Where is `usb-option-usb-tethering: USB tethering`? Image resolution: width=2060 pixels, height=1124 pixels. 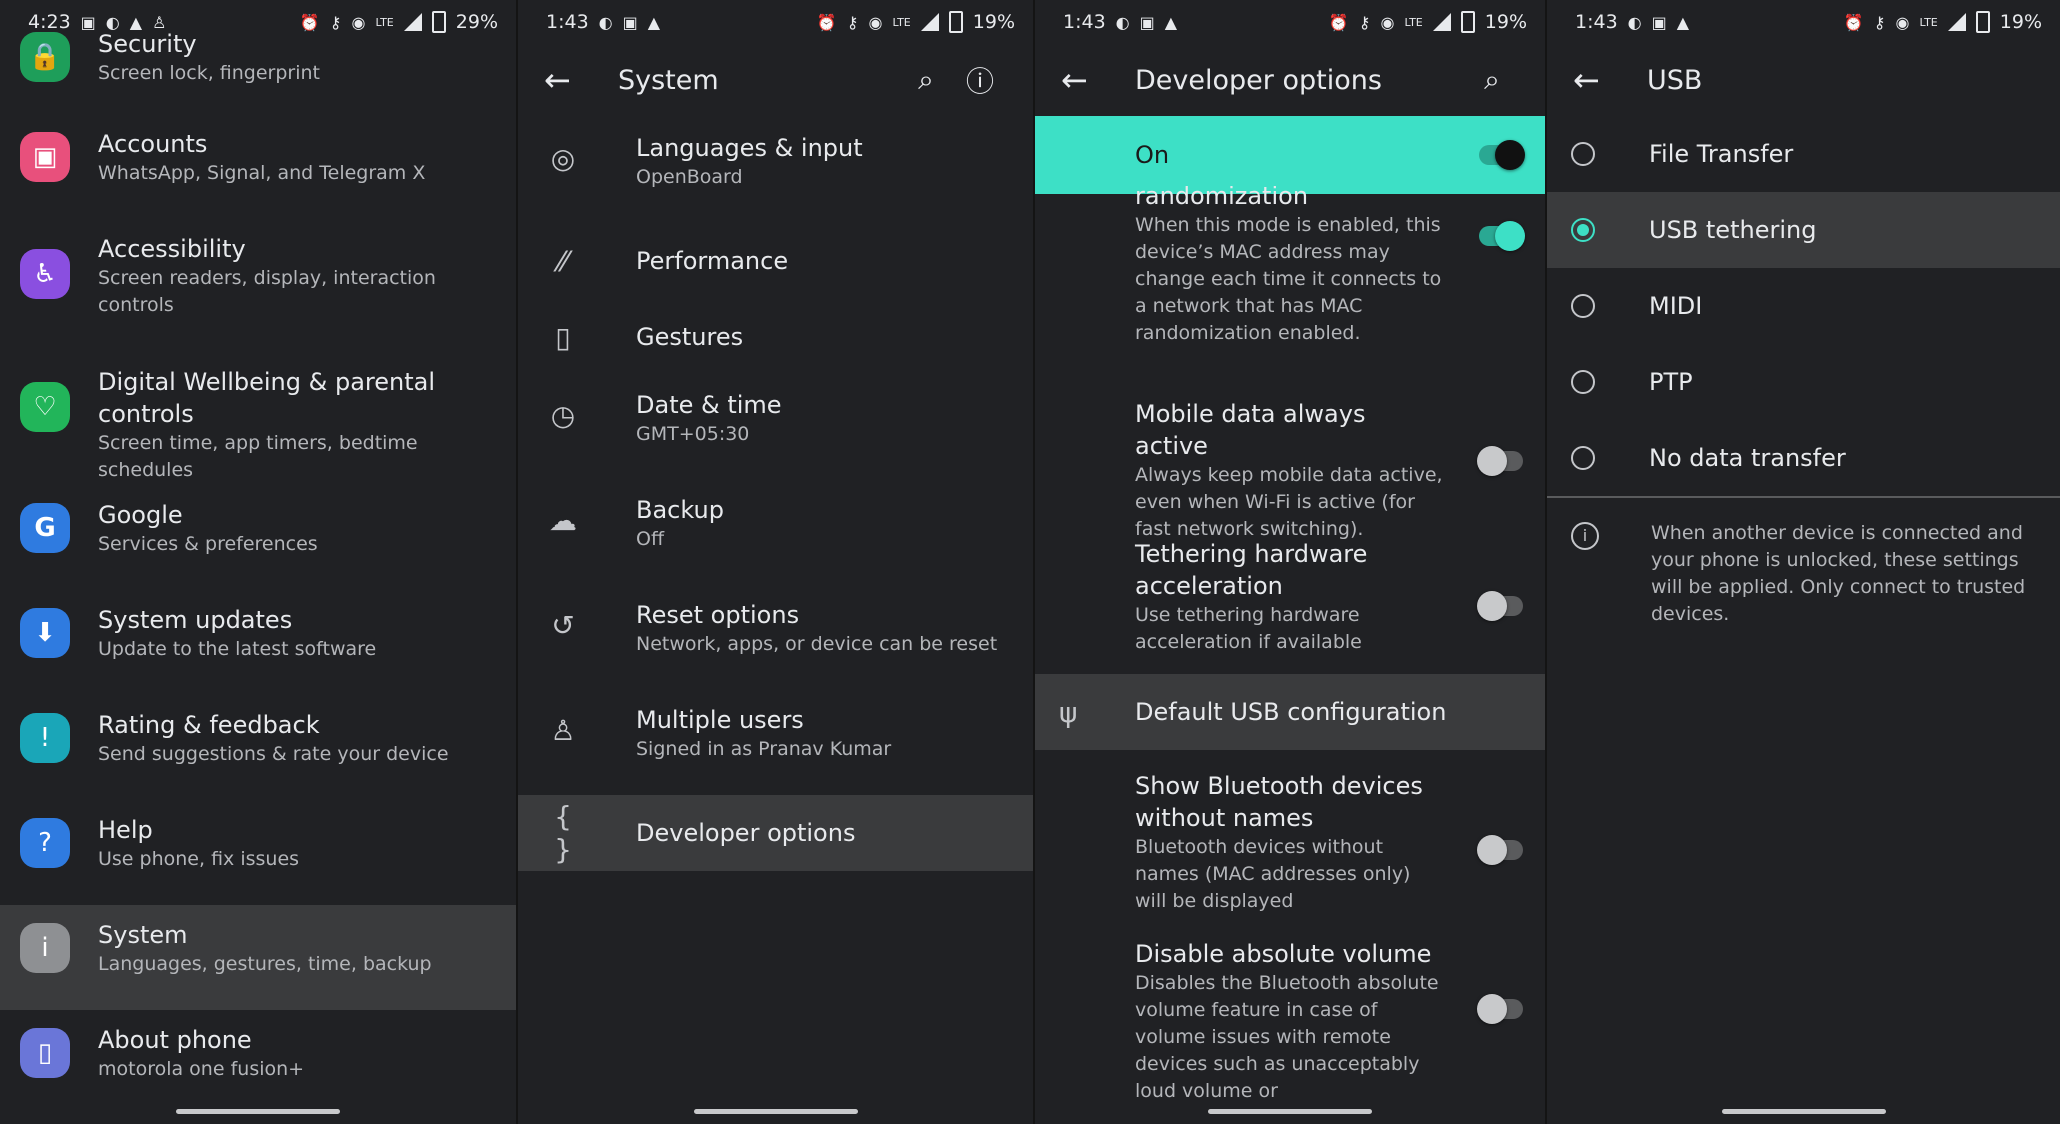
usb-option-usb-tethering: USB tethering is located at coordinates (1803, 230).